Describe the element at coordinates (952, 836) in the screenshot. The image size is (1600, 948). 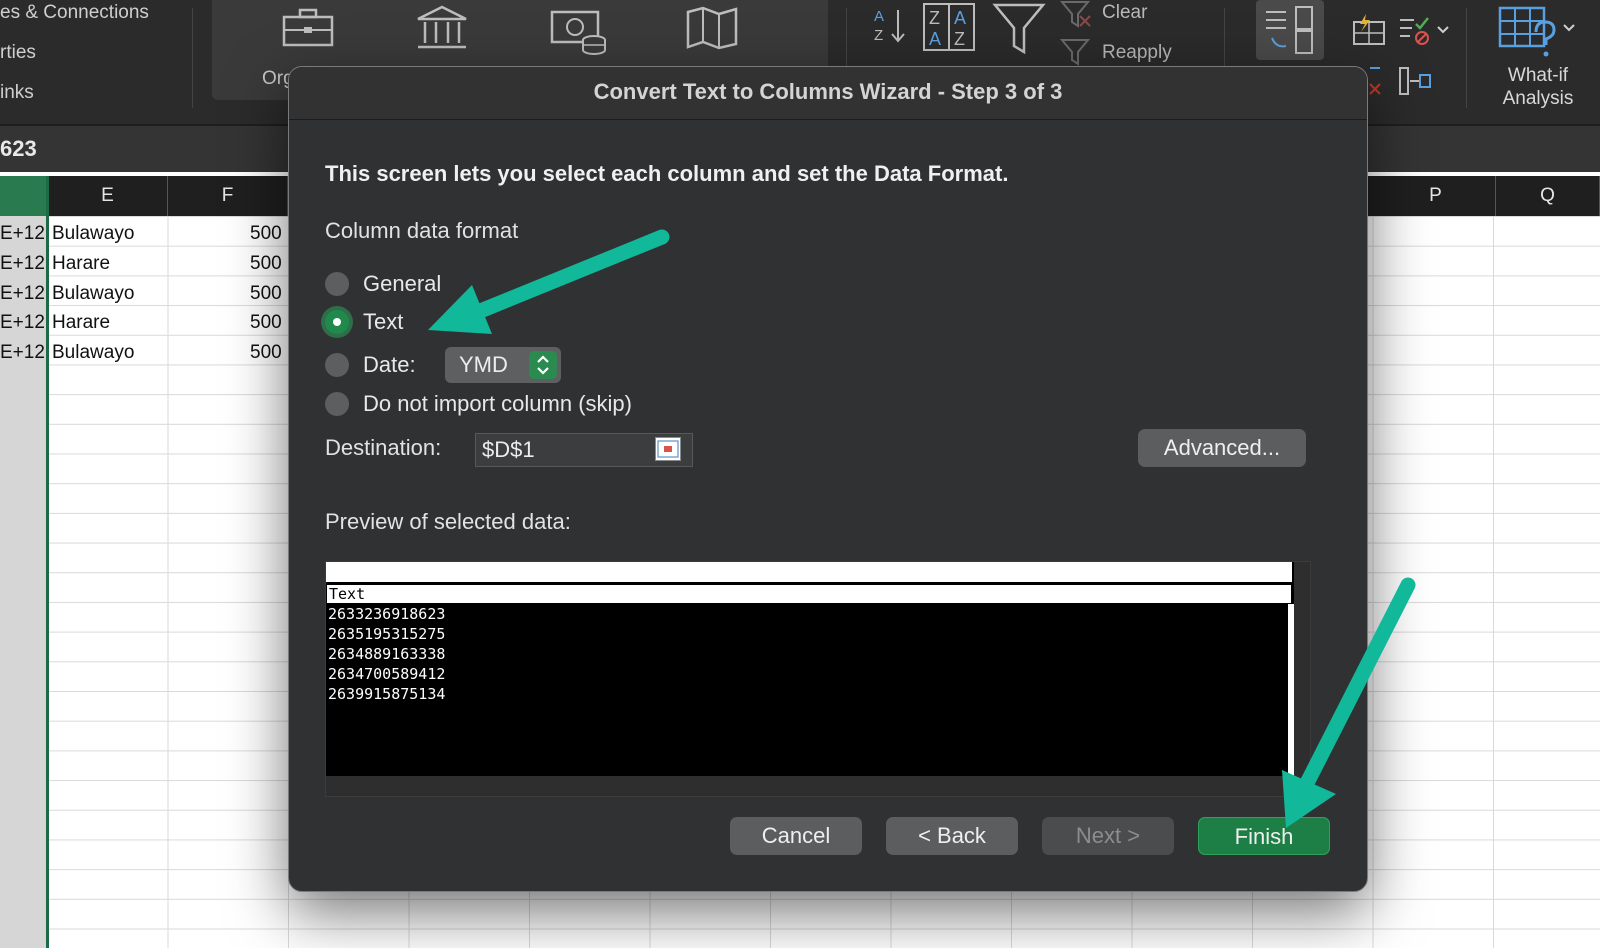
I see `back-button: < Back` at that location.